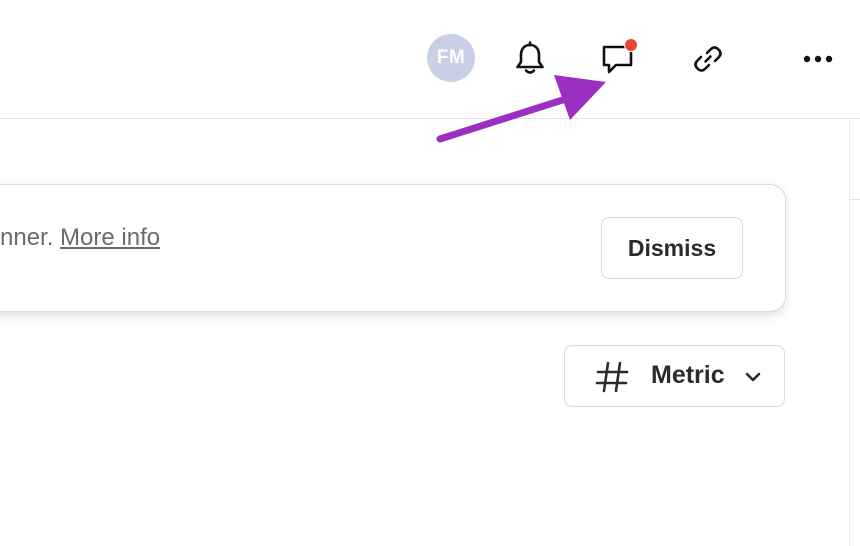 Image resolution: width=860 pixels, height=546 pixels. I want to click on hash-icon, so click(612, 377).